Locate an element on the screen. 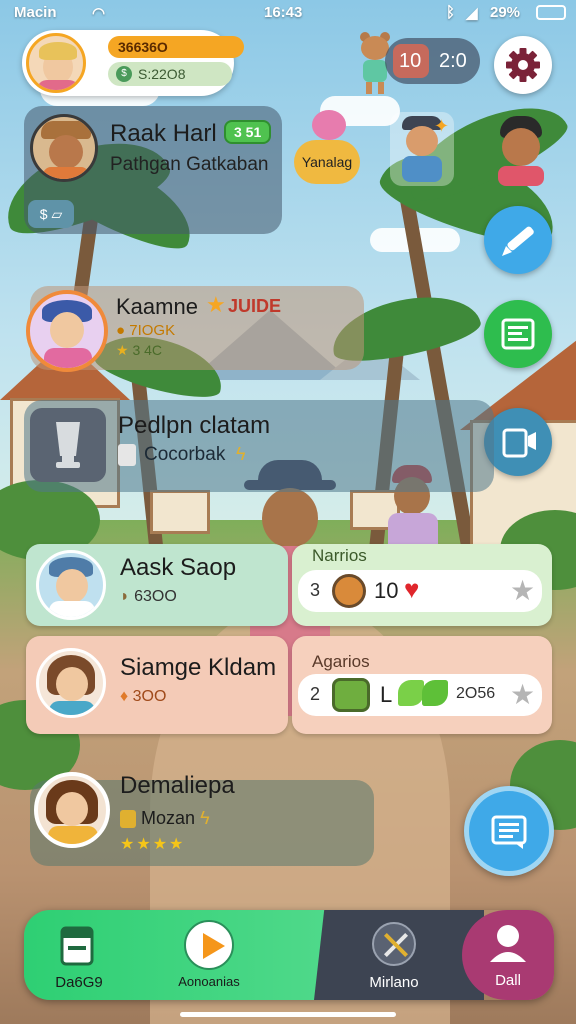 Image resolution: width=576 pixels, height=1024 pixels. tag-label: Yanalag is located at coordinates (327, 162).